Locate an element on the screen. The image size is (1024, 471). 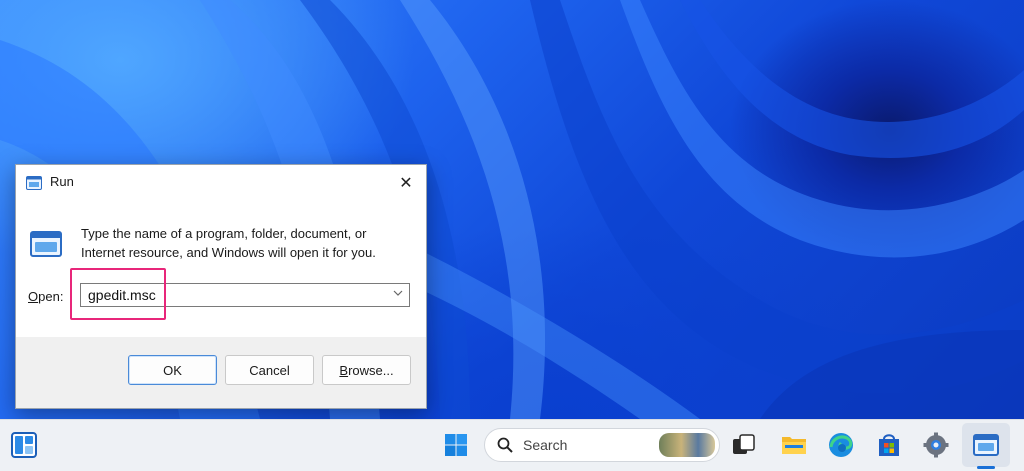
browse-accelerator: B is located at coordinates (344, 370).